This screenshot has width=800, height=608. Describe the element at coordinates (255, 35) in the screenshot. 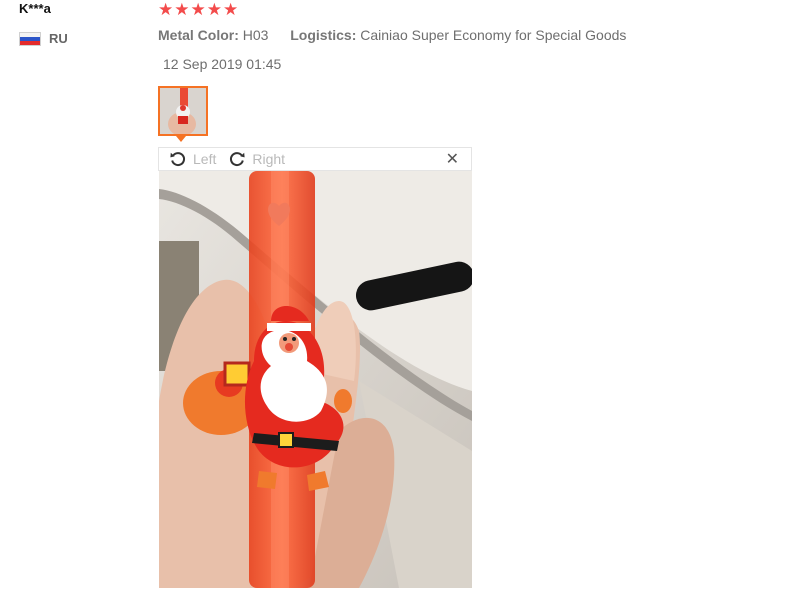

I see `metal-color-value: H03` at that location.